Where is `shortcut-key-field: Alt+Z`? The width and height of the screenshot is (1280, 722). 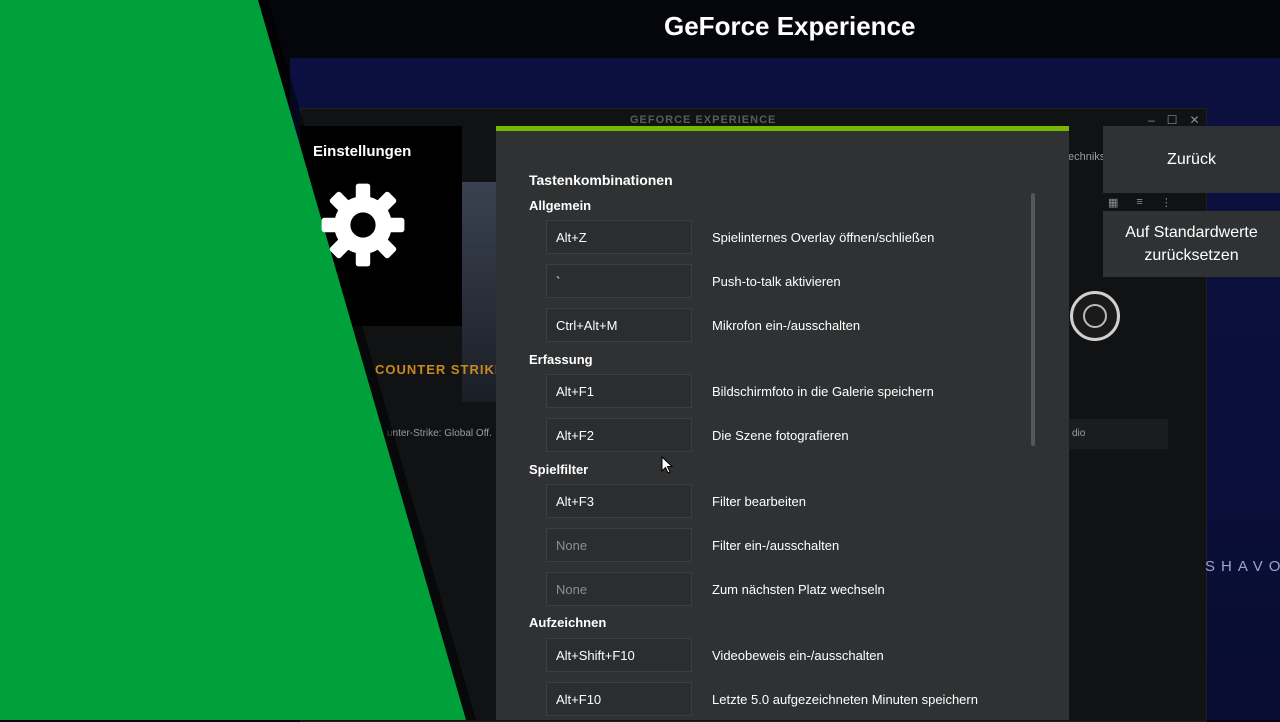 shortcut-key-field: Alt+Z is located at coordinates (619, 237).